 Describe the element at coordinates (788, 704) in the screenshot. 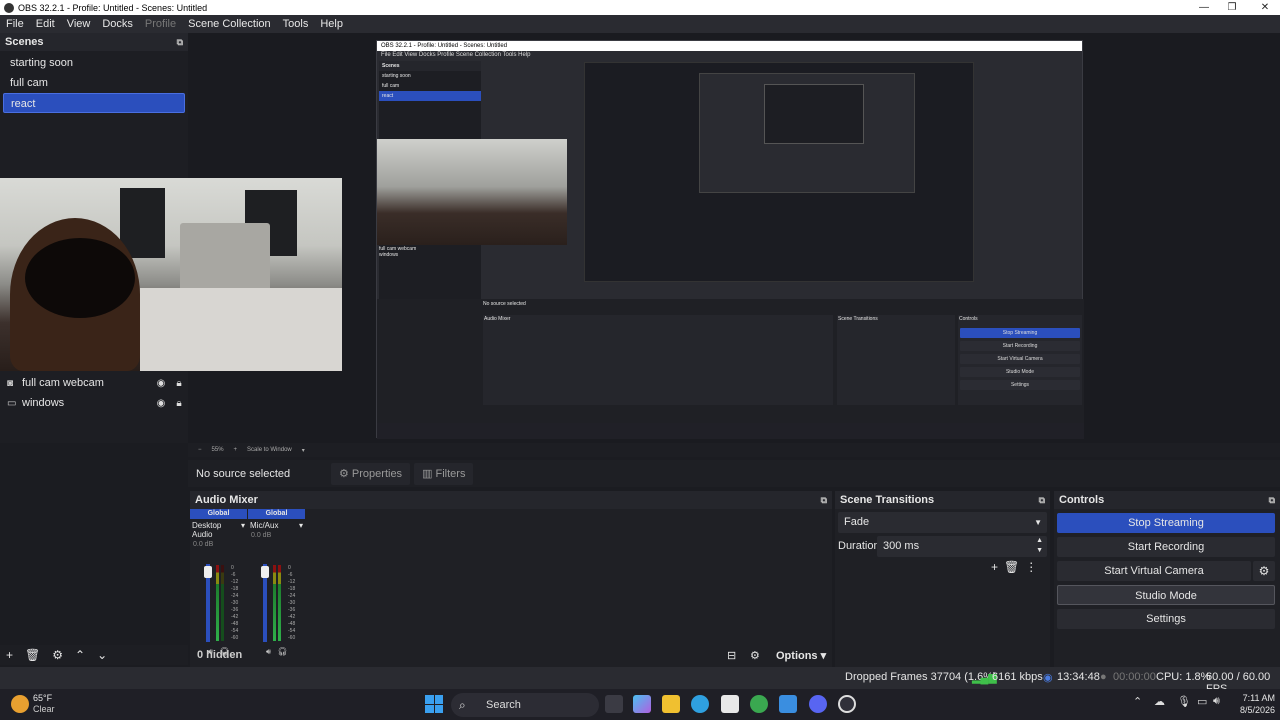

I see `photos-icon` at that location.